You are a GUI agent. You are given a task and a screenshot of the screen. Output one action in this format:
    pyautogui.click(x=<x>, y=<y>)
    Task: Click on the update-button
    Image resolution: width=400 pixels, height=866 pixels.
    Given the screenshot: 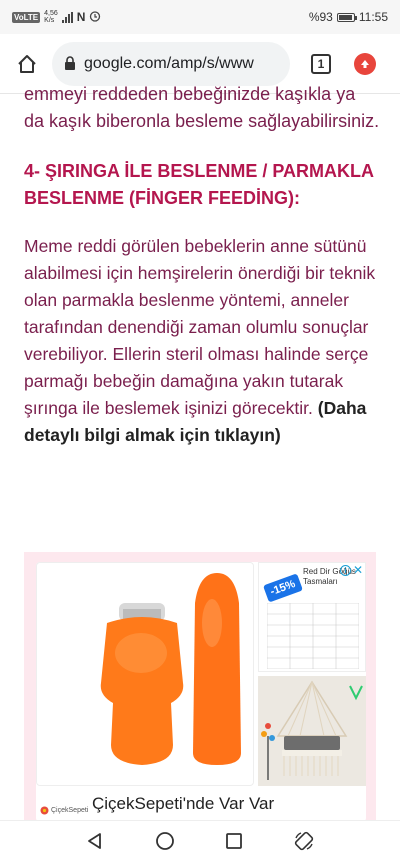 What is the action you would take?
    pyautogui.click(x=365, y=64)
    